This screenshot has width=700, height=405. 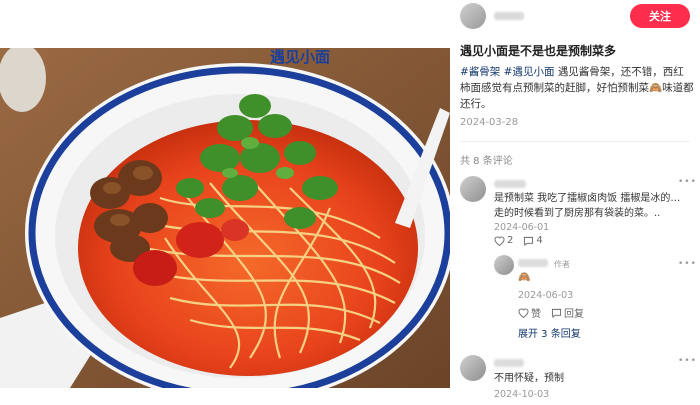 What do you see at coordinates (574, 314) in the screenshot?
I see `reply-label: 回复` at bounding box center [574, 314].